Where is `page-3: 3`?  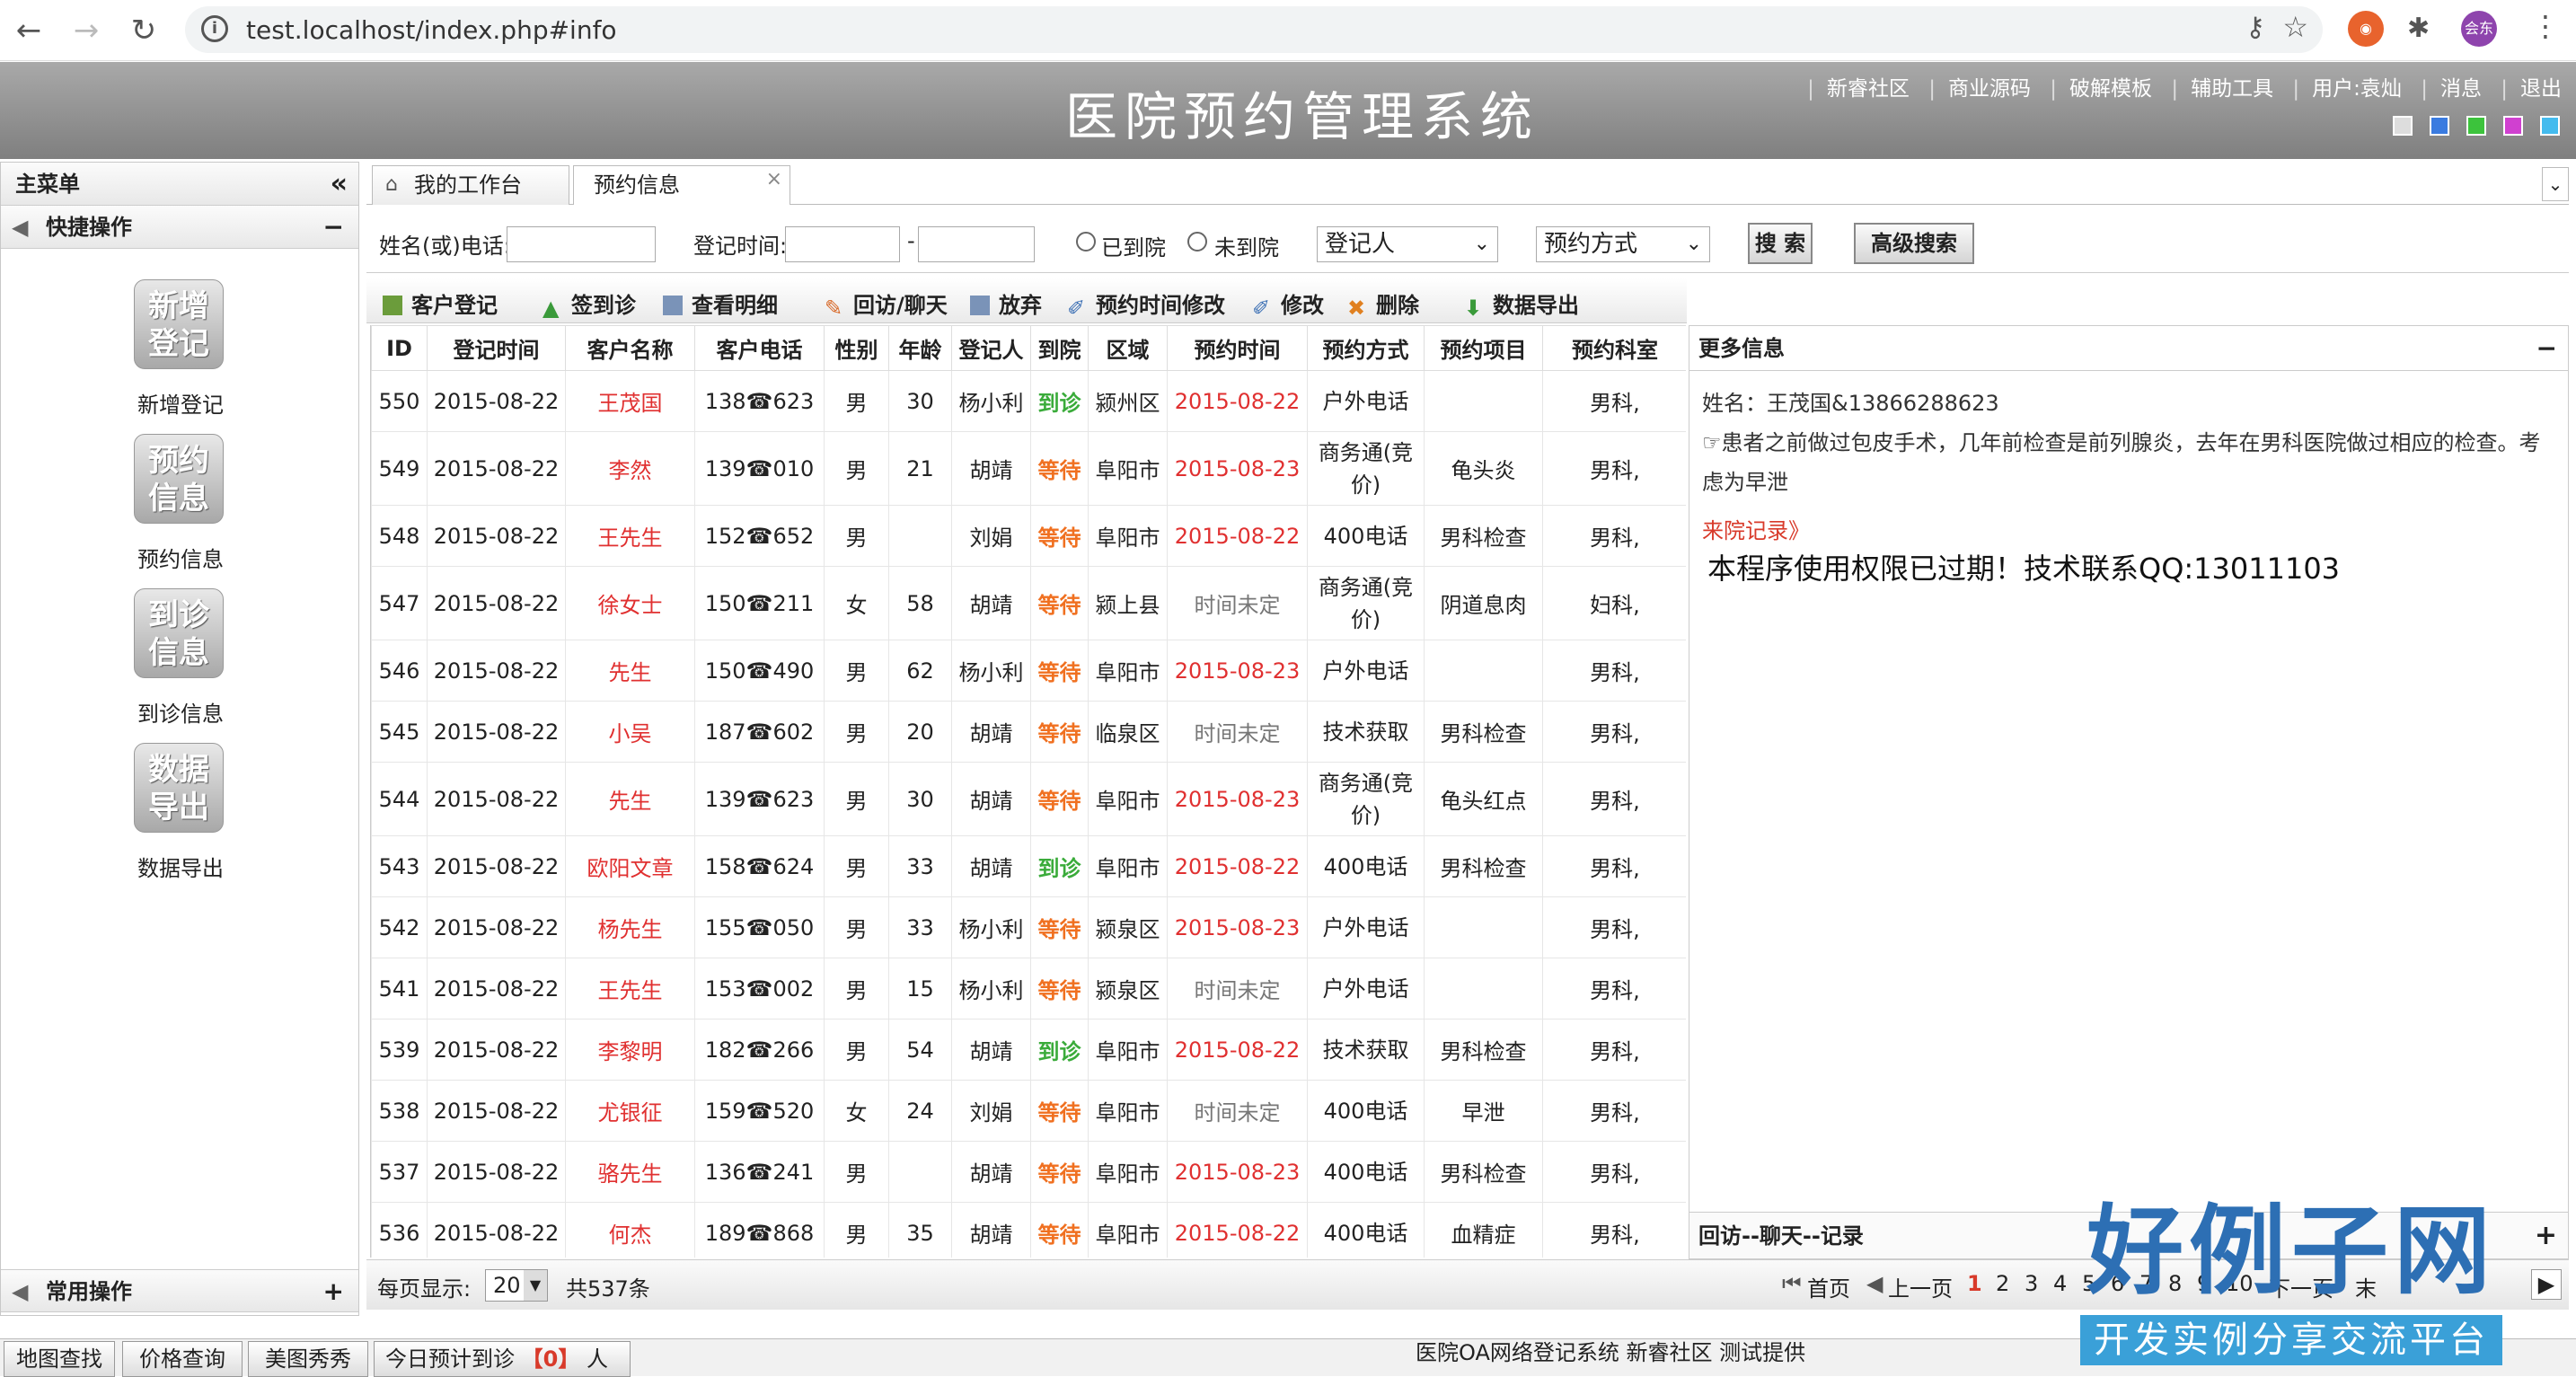 page-3: 3 is located at coordinates (2031, 1283).